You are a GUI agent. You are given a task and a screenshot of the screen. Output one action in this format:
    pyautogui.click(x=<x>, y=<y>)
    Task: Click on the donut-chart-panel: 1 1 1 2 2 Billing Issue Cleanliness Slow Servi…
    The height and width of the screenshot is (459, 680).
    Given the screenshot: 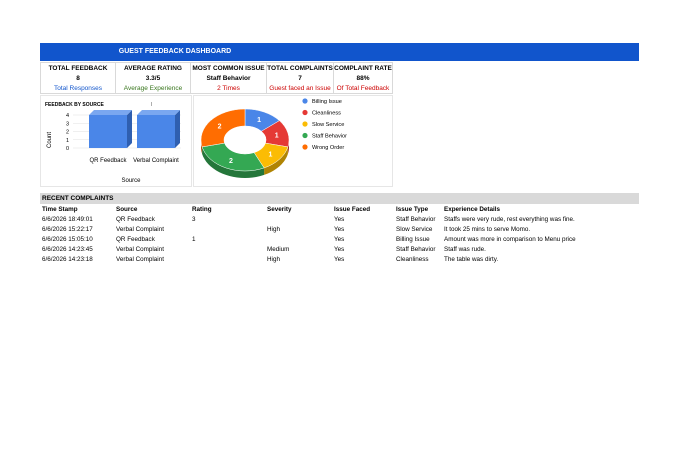 What is the action you would take?
    pyautogui.click(x=293, y=141)
    